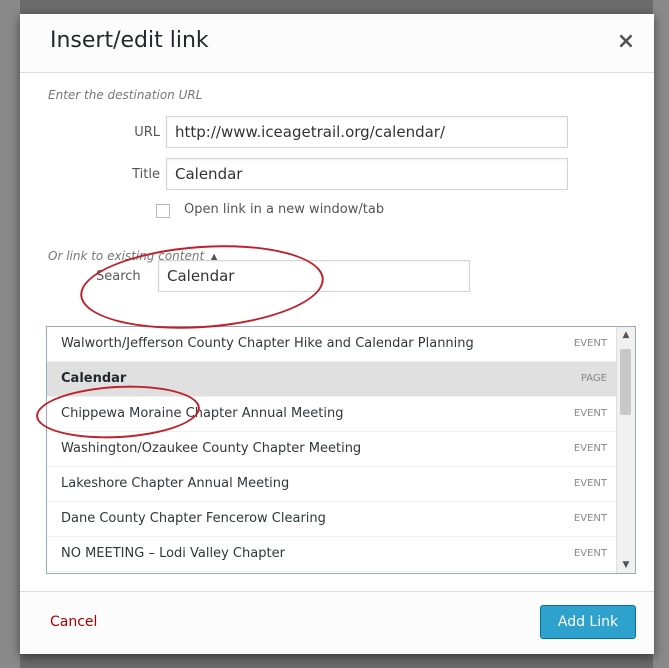  I want to click on close-icon: ×, so click(626, 42).